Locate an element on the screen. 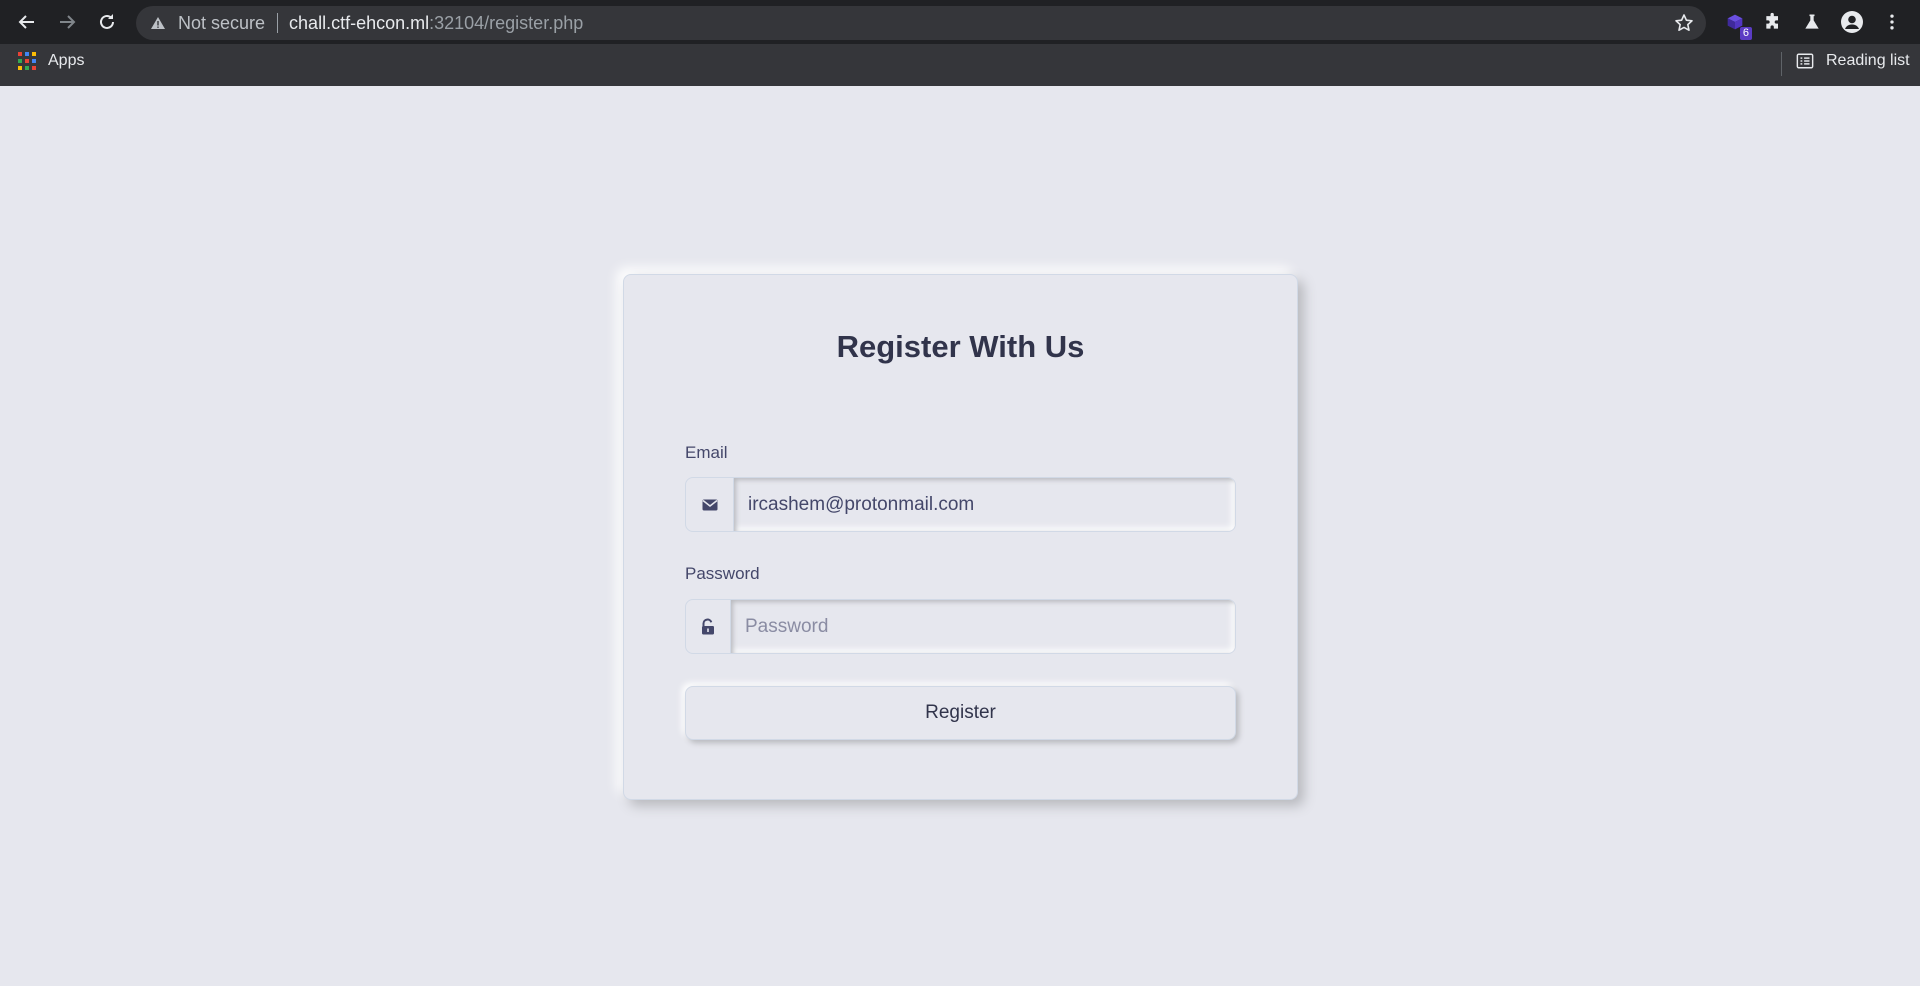 This screenshot has width=1920, height=986. forward-button is located at coordinates (67, 22).